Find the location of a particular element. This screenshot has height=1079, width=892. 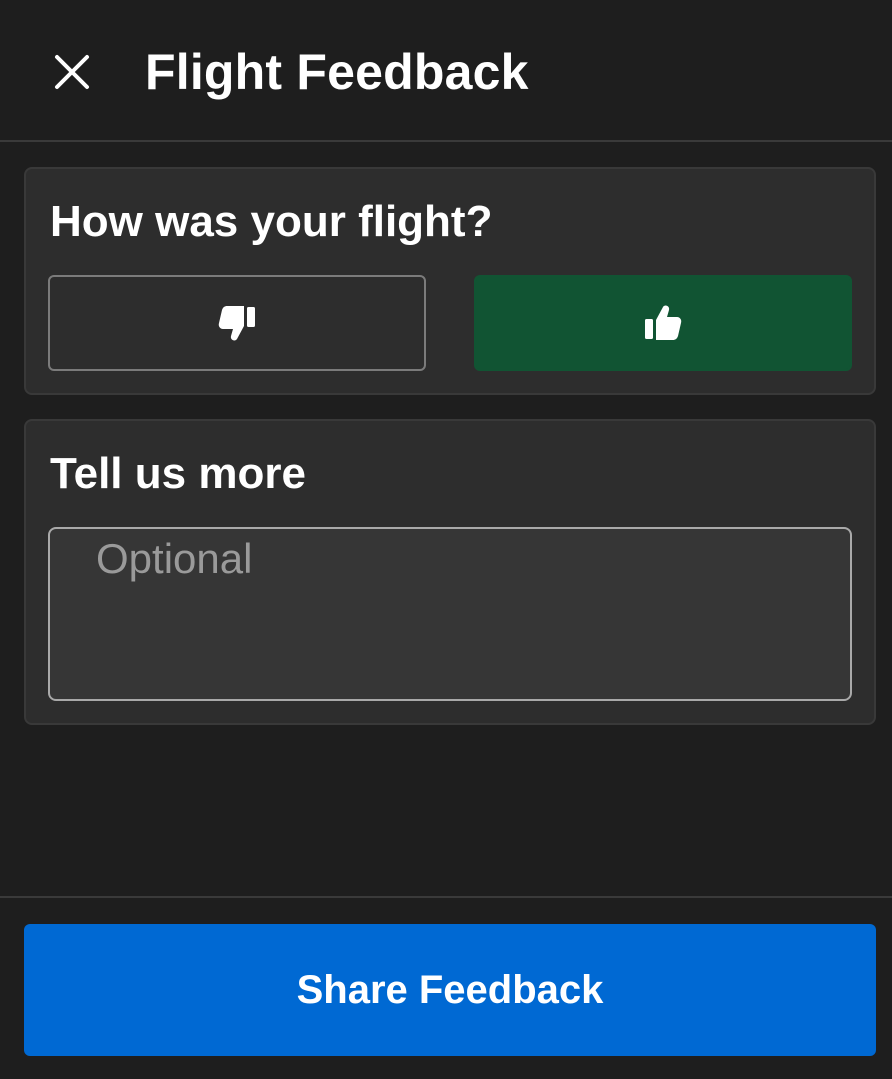

thumbs-down-icon is located at coordinates (236, 323).